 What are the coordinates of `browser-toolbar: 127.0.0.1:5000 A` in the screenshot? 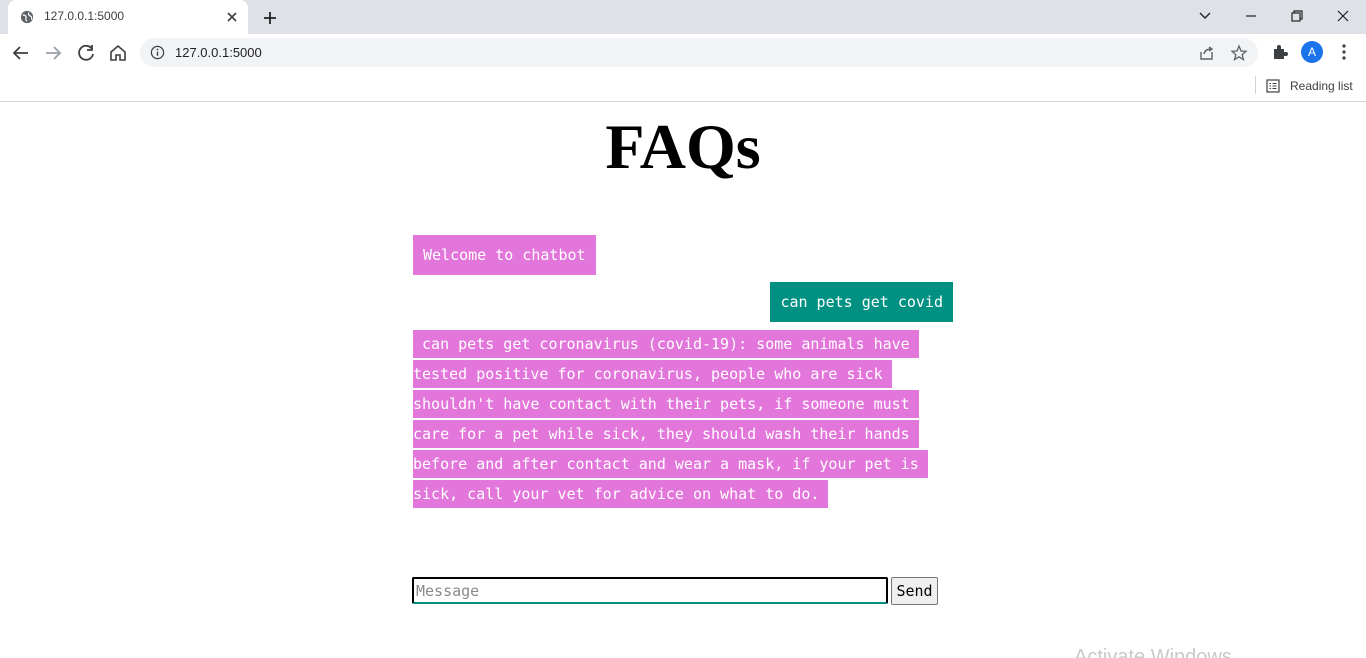 It's located at (683, 52).